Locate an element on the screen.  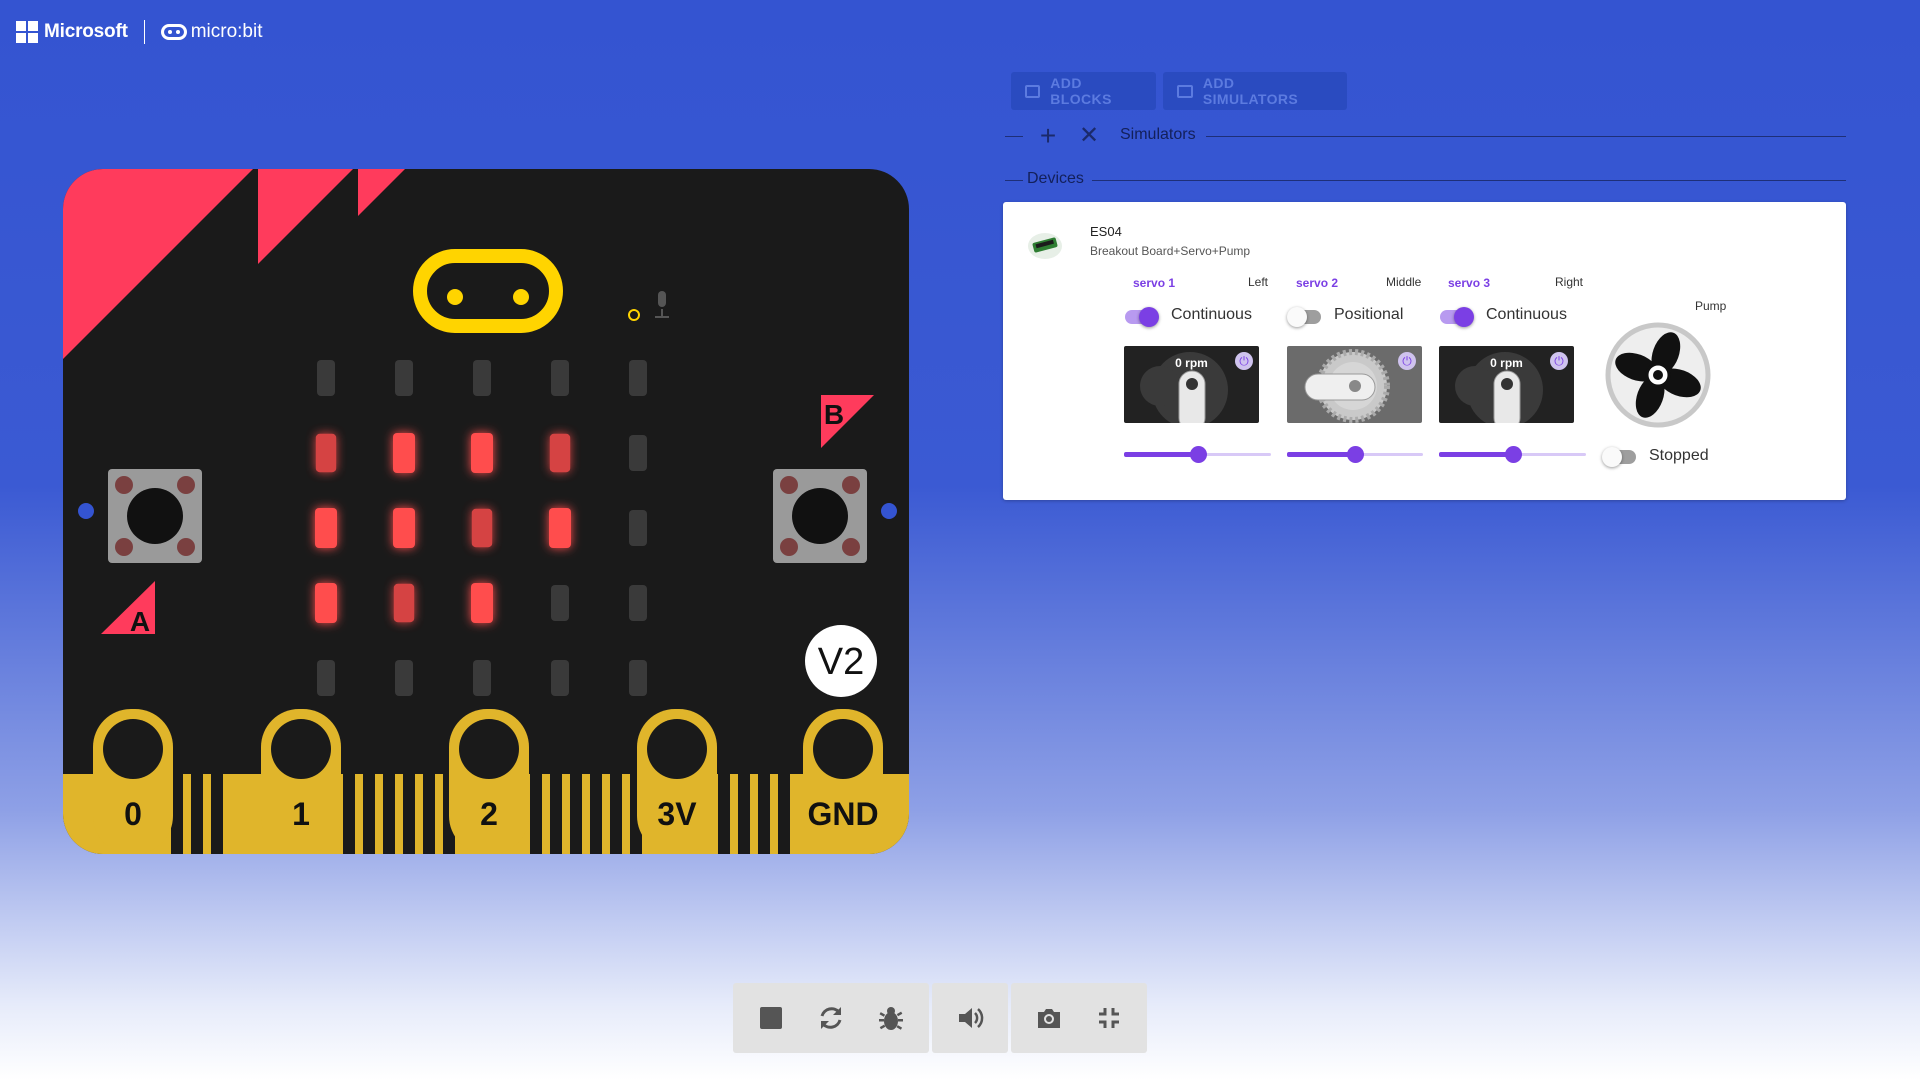
button-b is located at coordinates (820, 516).